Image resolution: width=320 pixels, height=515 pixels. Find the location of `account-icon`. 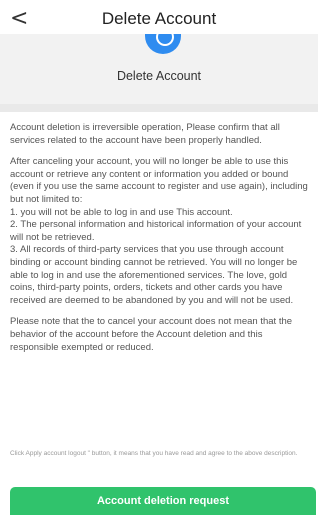

account-icon is located at coordinates (163, 41).